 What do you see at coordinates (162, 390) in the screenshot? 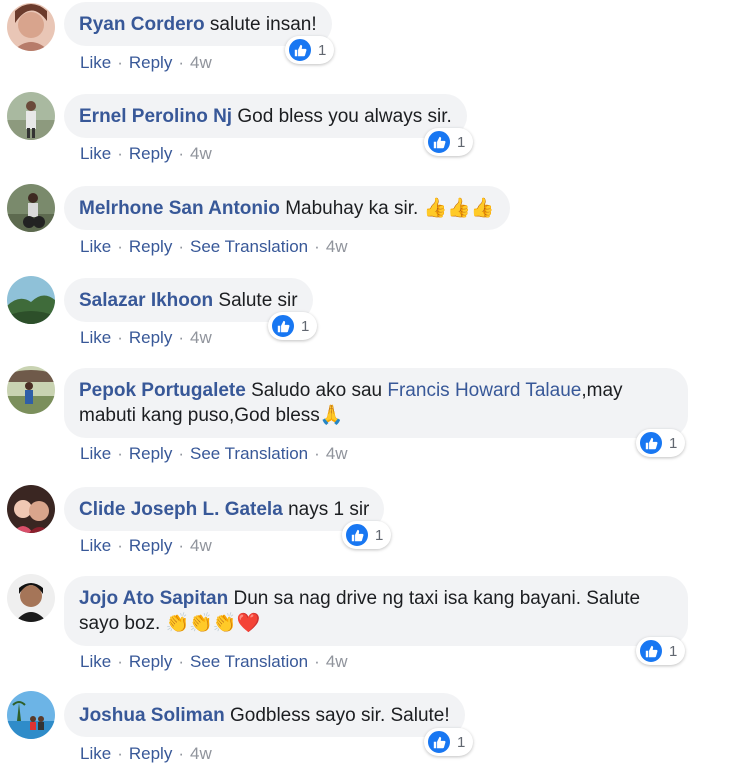
I see `comment-author: Pepok Portugalete` at bounding box center [162, 390].